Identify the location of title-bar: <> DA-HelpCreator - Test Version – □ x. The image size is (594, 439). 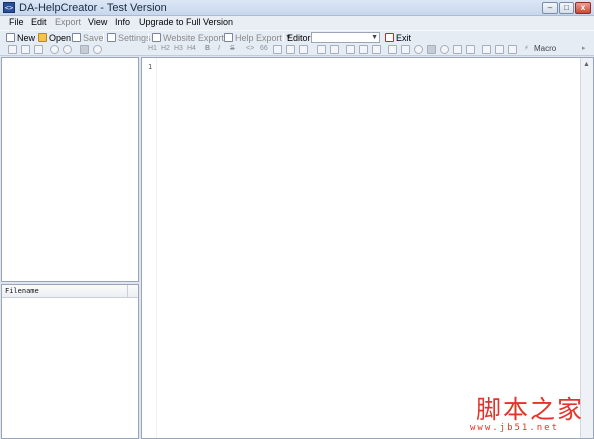
(297, 8).